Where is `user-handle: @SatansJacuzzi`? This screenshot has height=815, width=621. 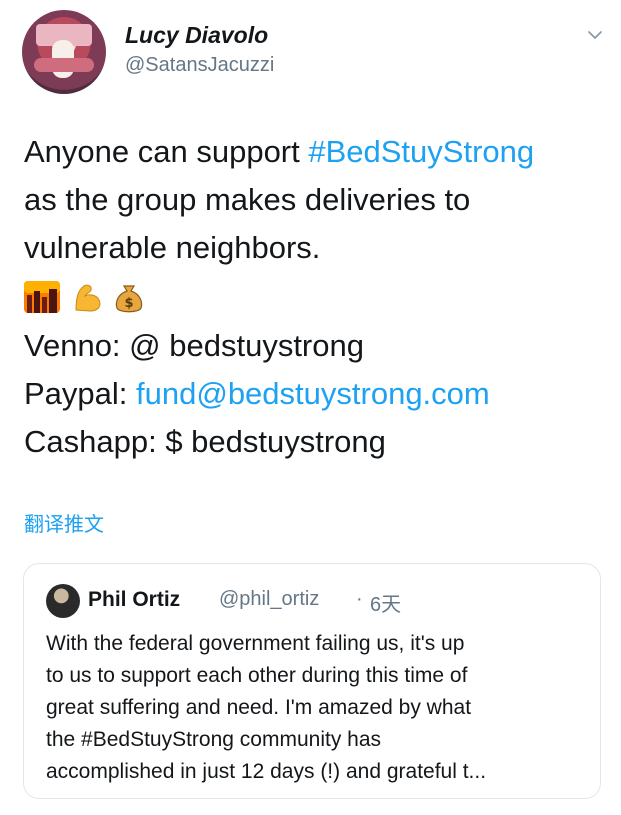 user-handle: @SatansJacuzzi is located at coordinates (199, 65).